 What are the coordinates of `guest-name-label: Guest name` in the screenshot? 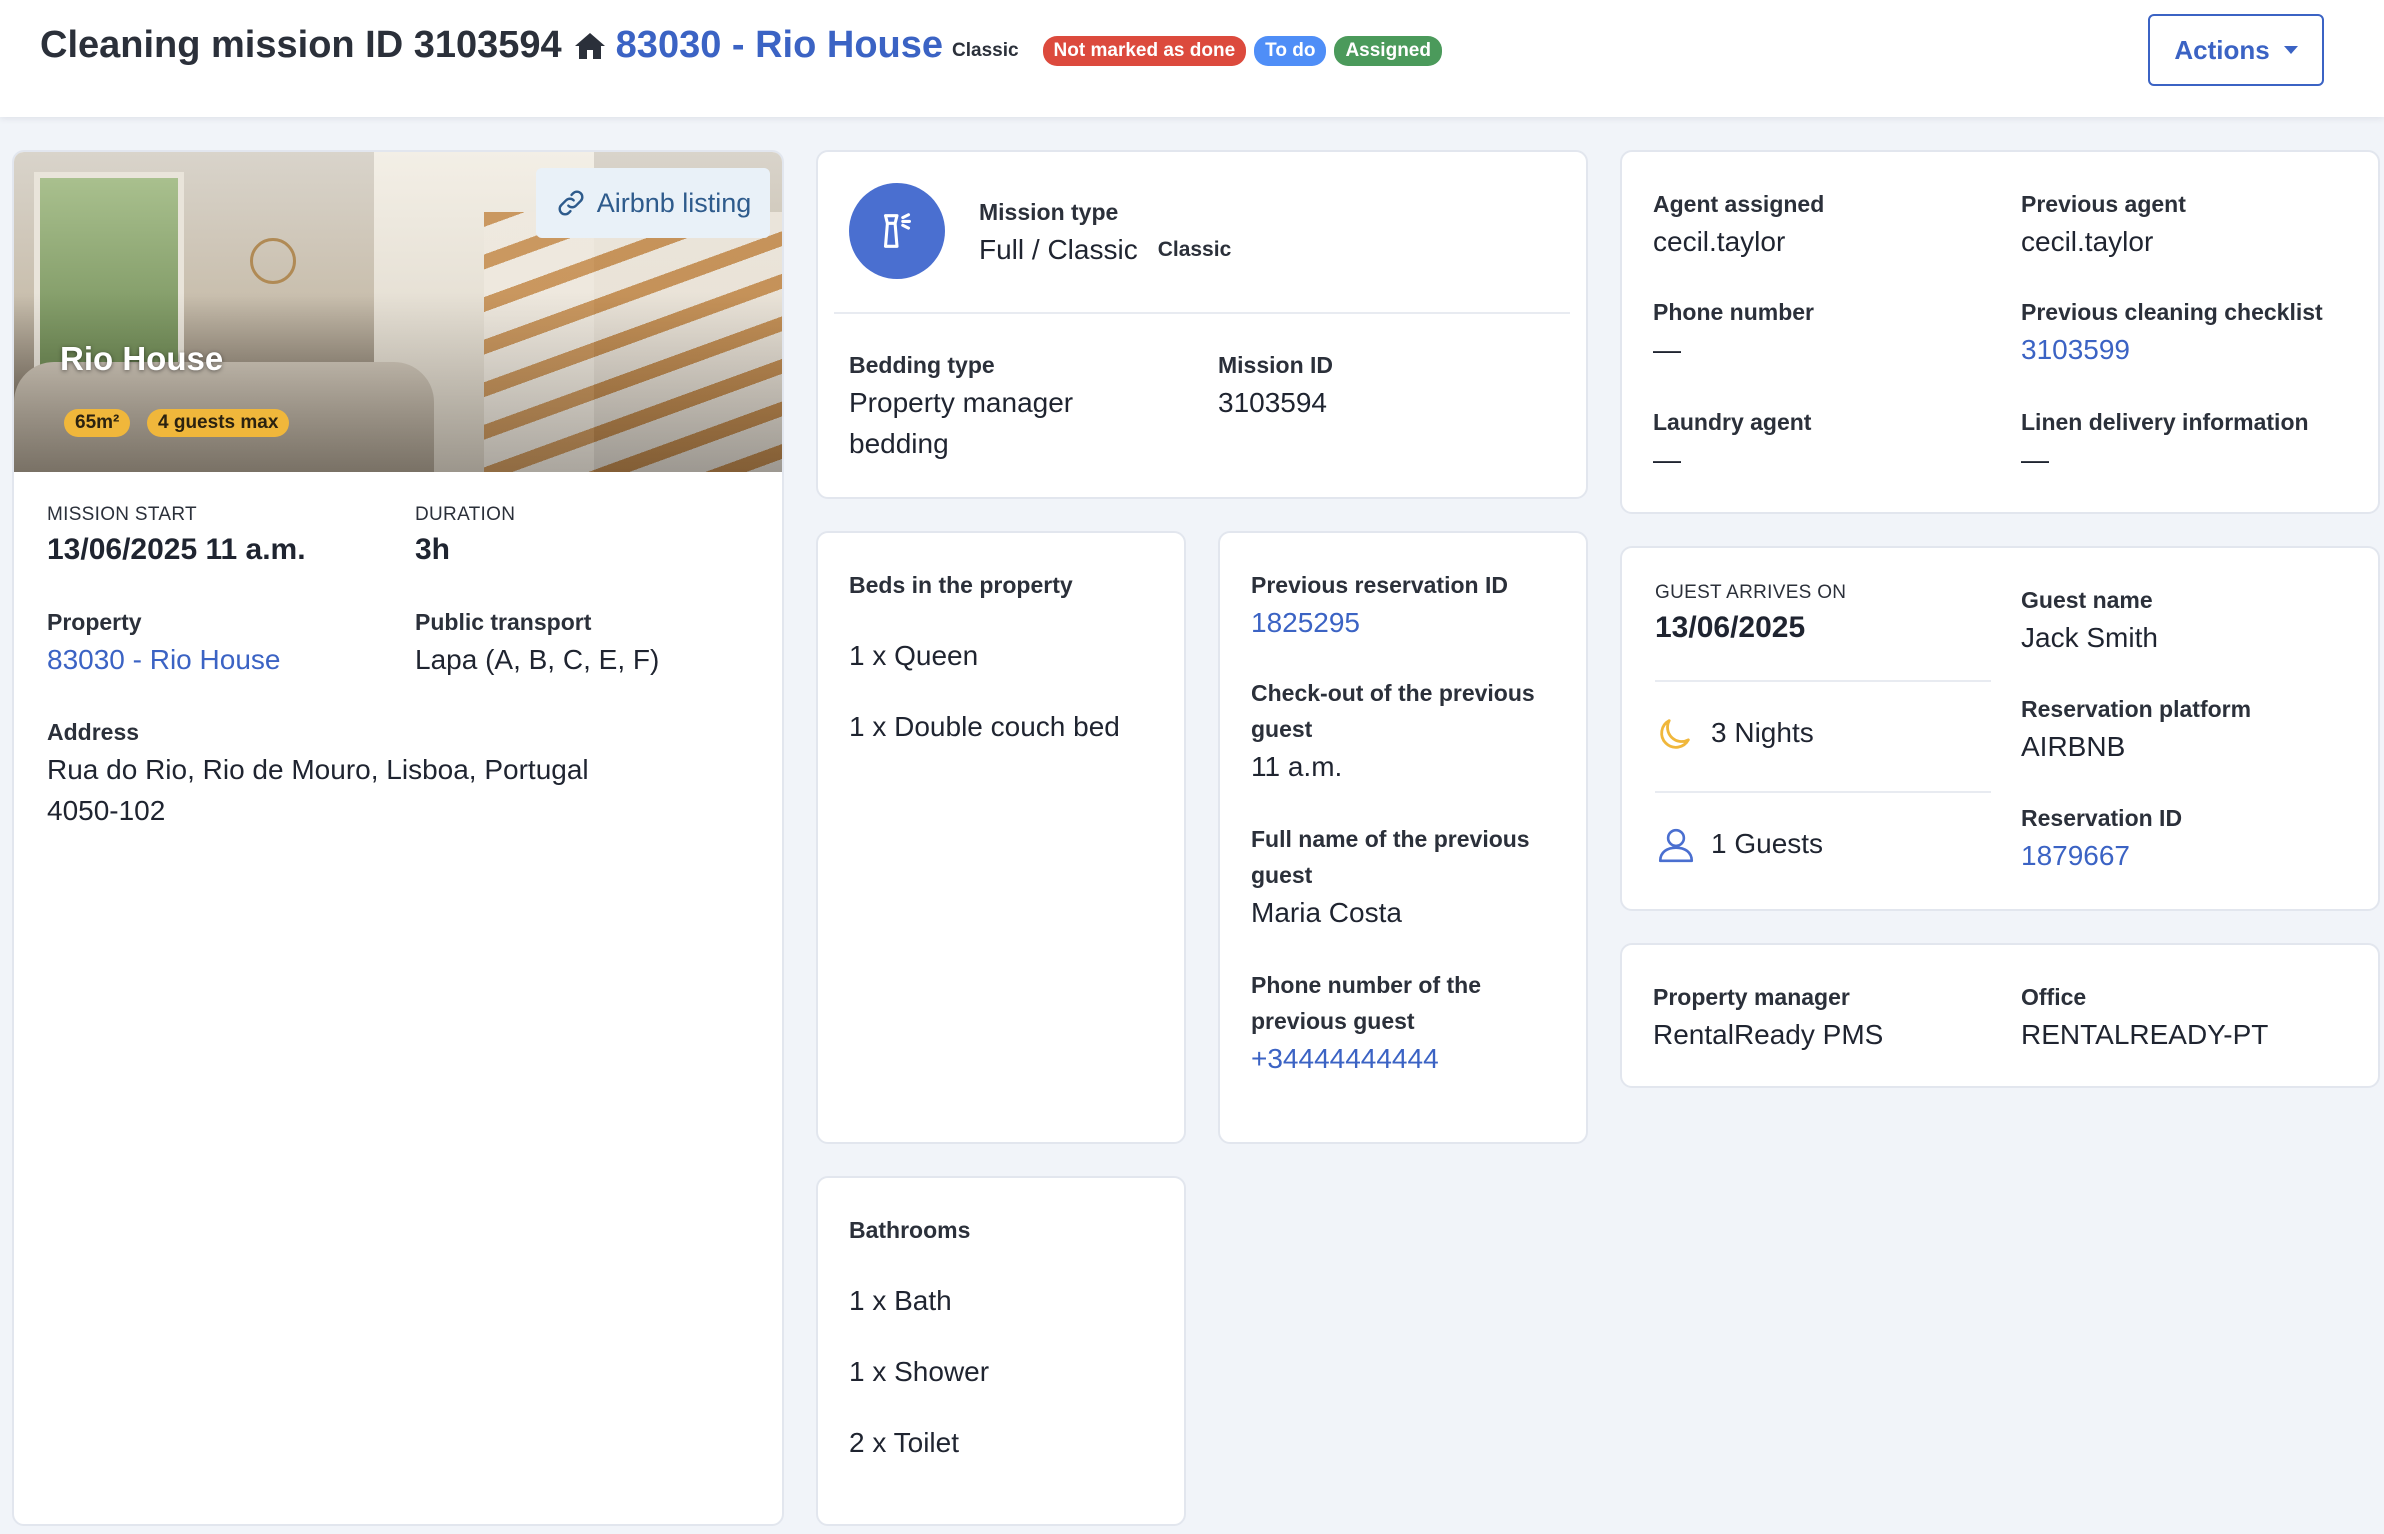 It's located at (2087, 600).